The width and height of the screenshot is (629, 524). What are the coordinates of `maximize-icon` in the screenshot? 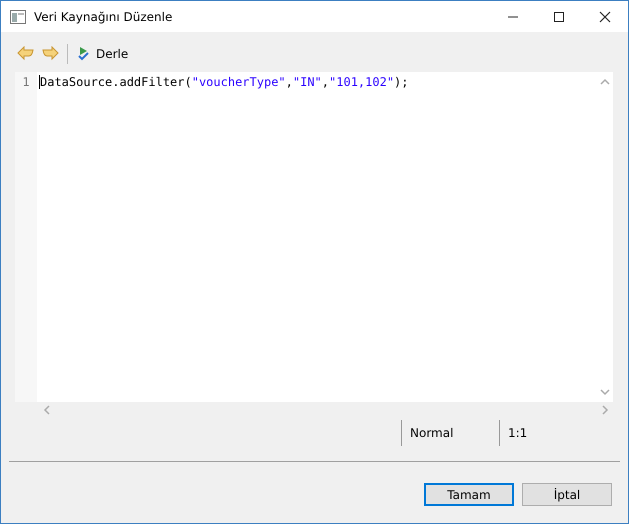 It's located at (559, 16).